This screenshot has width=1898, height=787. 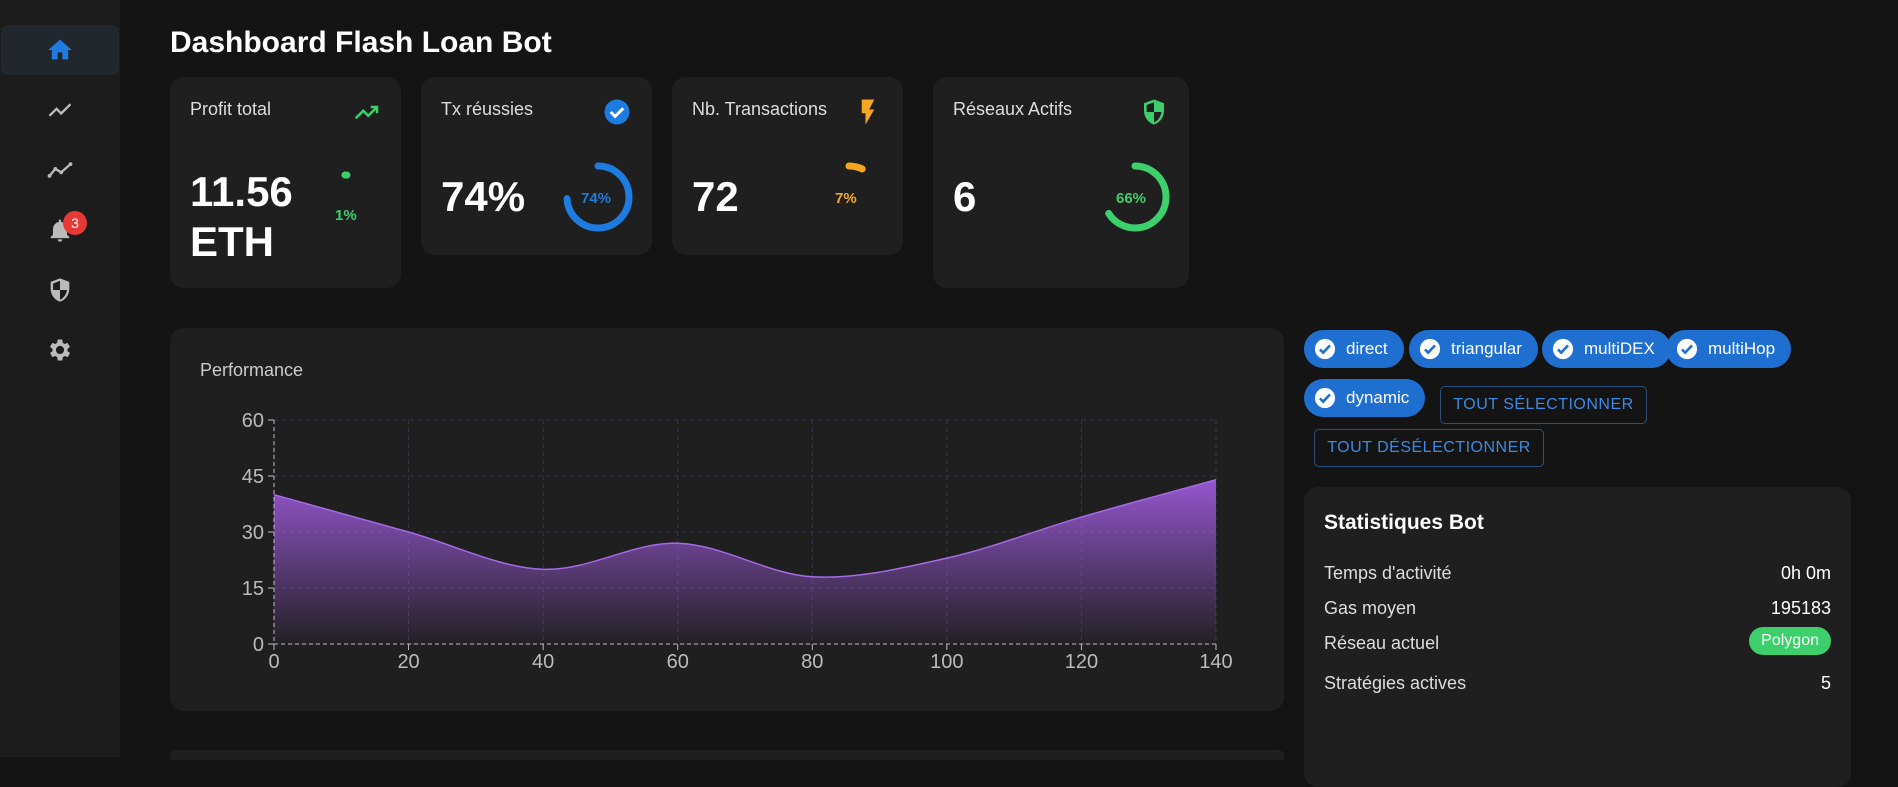 What do you see at coordinates (1378, 397) in the screenshot?
I see `chip-label: dynamic` at bounding box center [1378, 397].